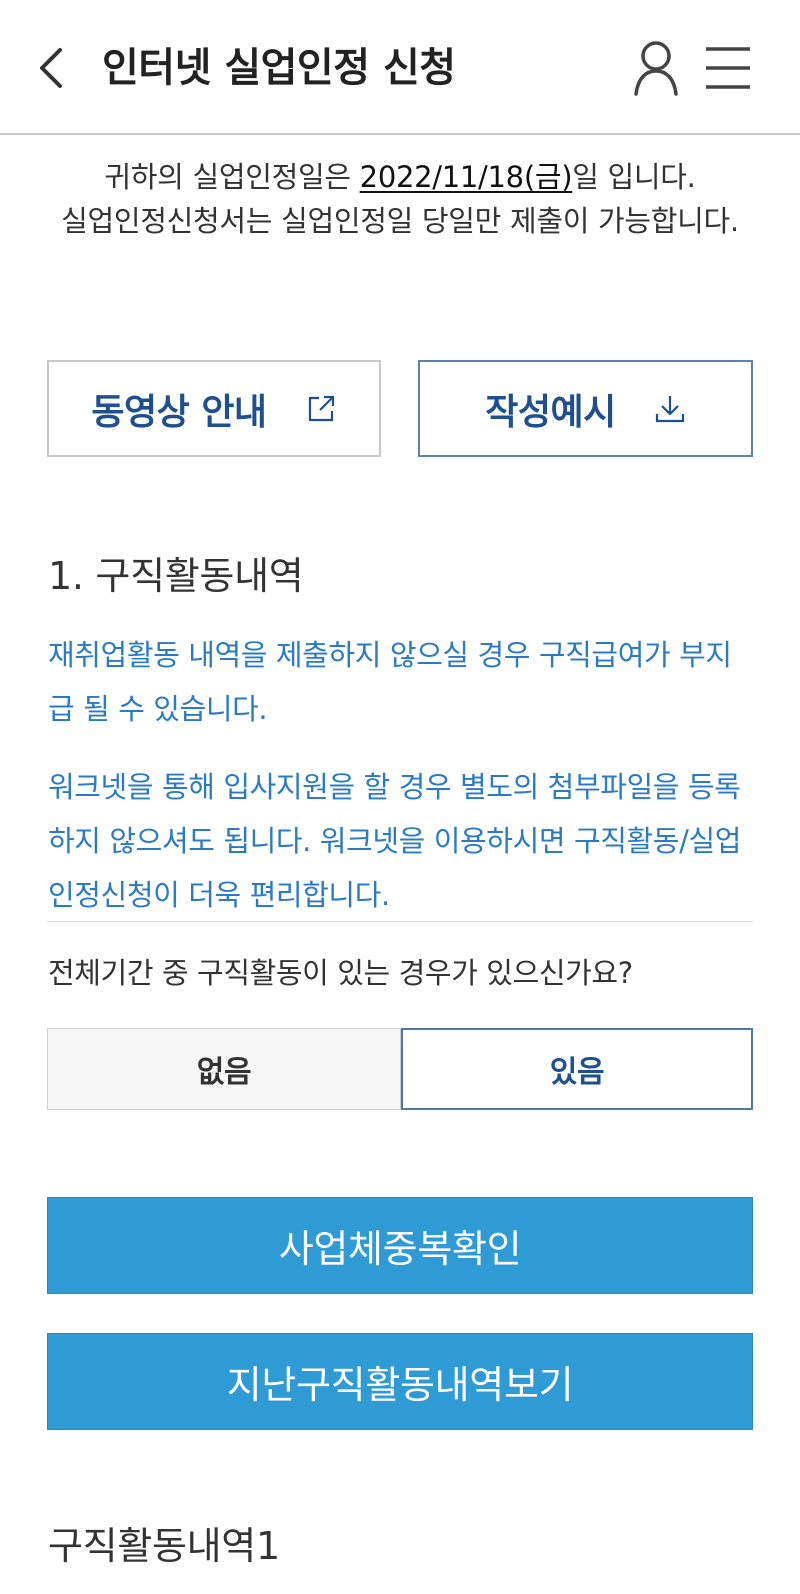  I want to click on video-guide-button: 동영상 안내, so click(214, 408).